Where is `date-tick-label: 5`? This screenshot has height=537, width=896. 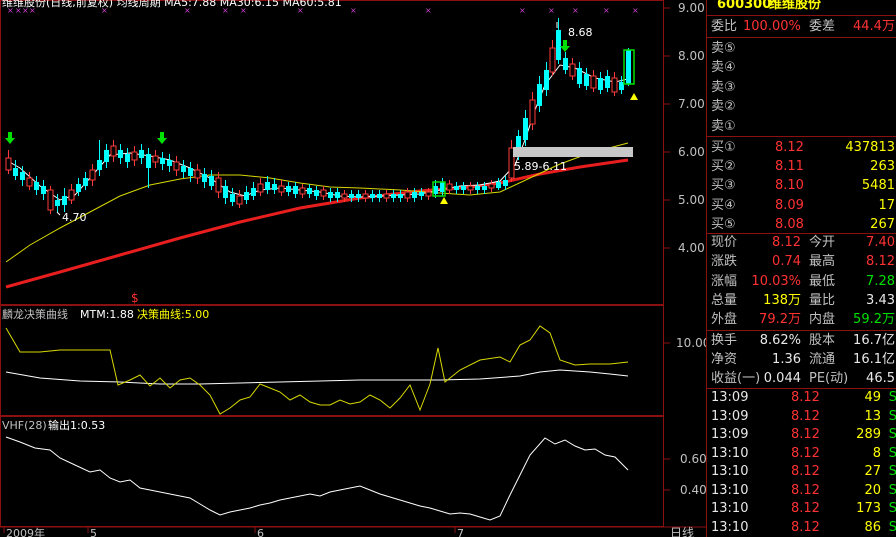
date-tick-label: 5 is located at coordinates (93, 532).